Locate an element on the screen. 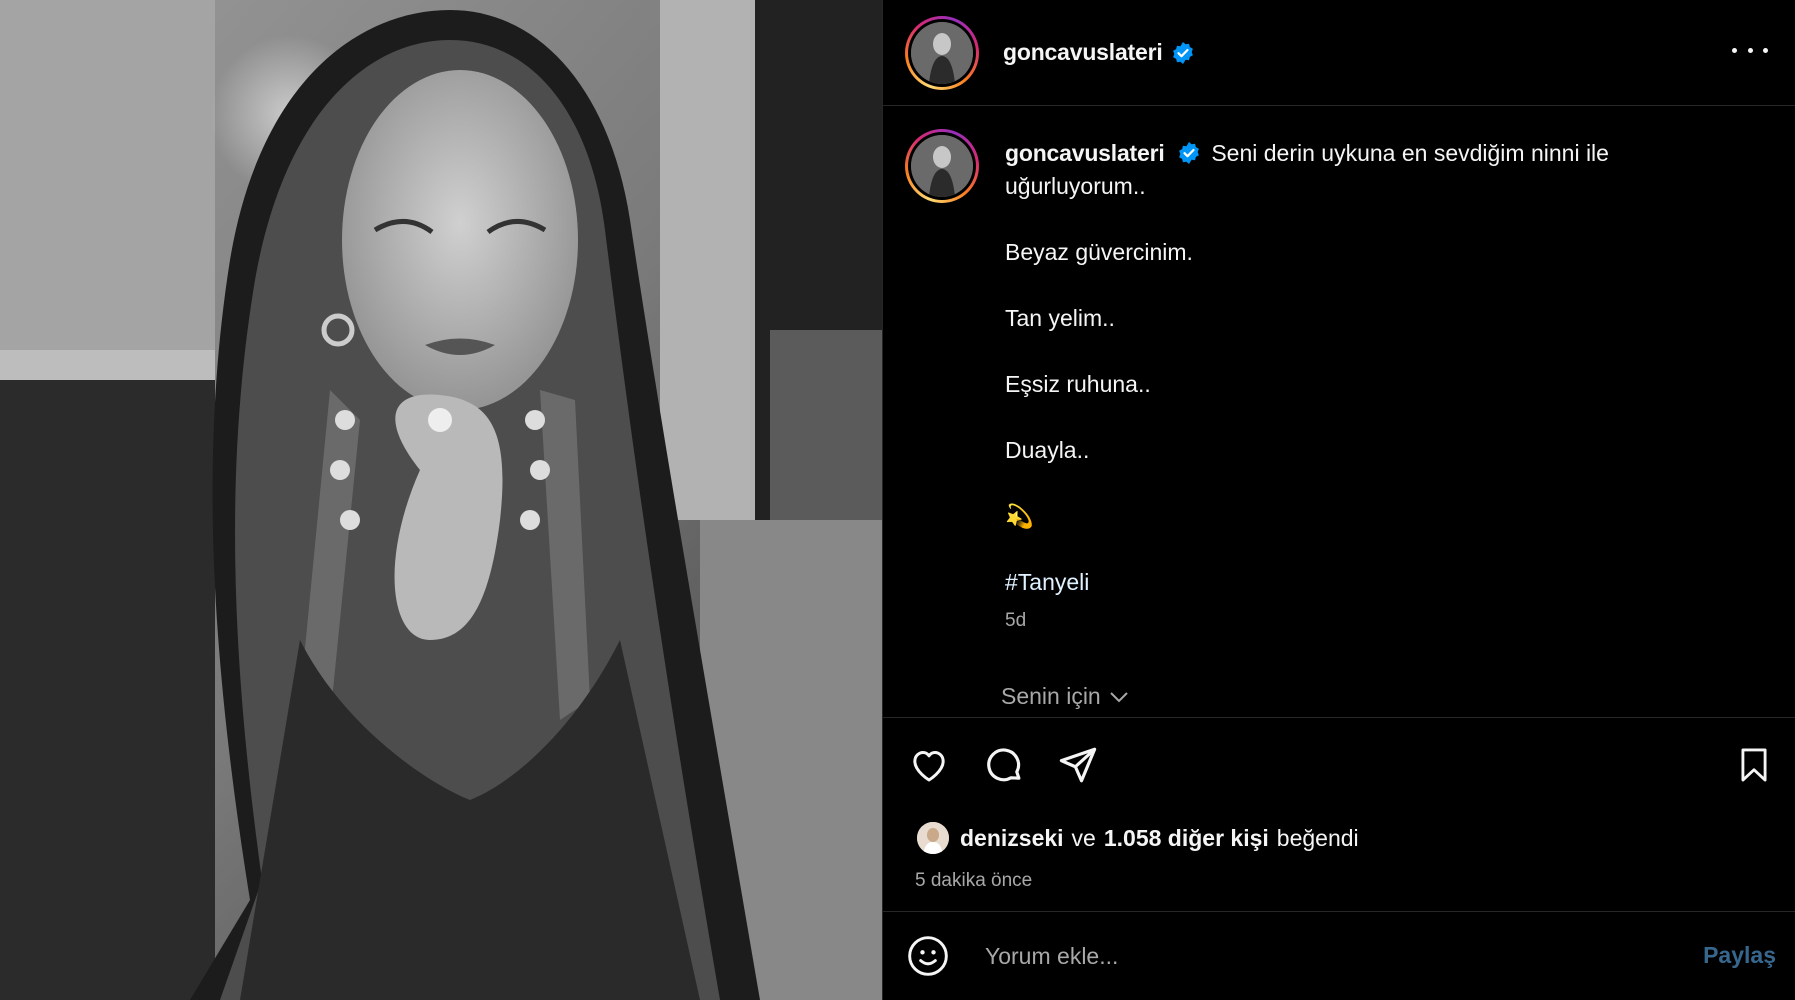 This screenshot has width=1795, height=1000. heart-icon is located at coordinates (929, 766).